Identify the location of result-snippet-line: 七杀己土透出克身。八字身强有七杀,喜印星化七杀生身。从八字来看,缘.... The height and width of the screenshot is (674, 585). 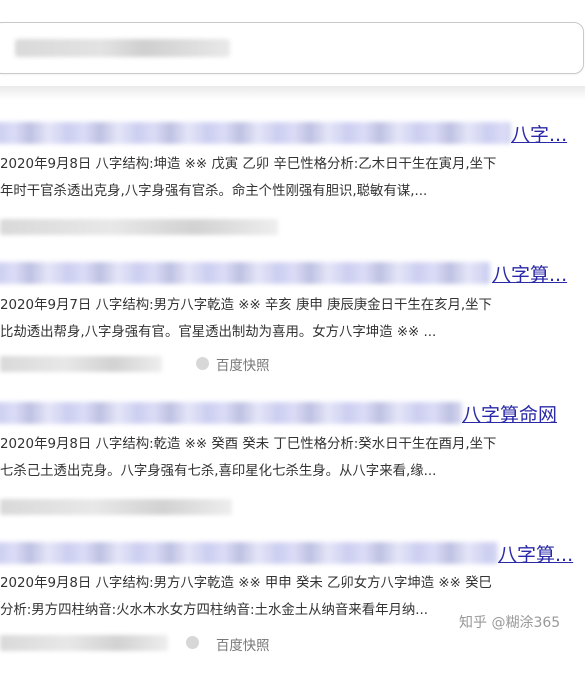
(218, 471).